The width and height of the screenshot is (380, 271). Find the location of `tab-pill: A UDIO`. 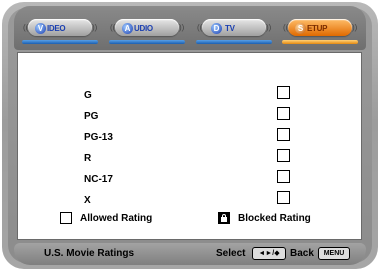

tab-pill: A UDIO is located at coordinates (147, 27).